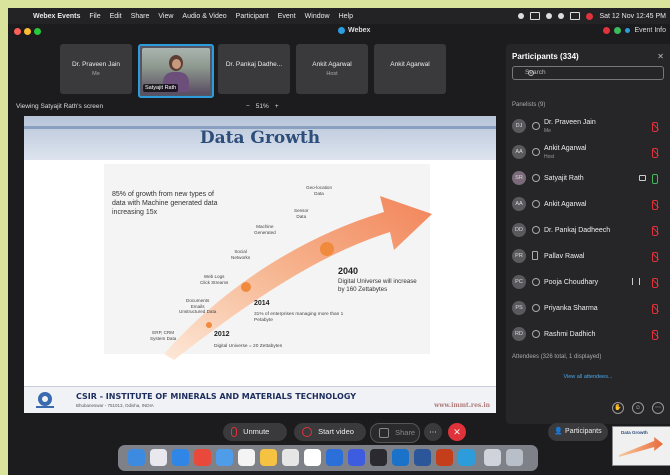 The height and width of the screenshot is (475, 670). I want to click on dock, so click(328, 458).